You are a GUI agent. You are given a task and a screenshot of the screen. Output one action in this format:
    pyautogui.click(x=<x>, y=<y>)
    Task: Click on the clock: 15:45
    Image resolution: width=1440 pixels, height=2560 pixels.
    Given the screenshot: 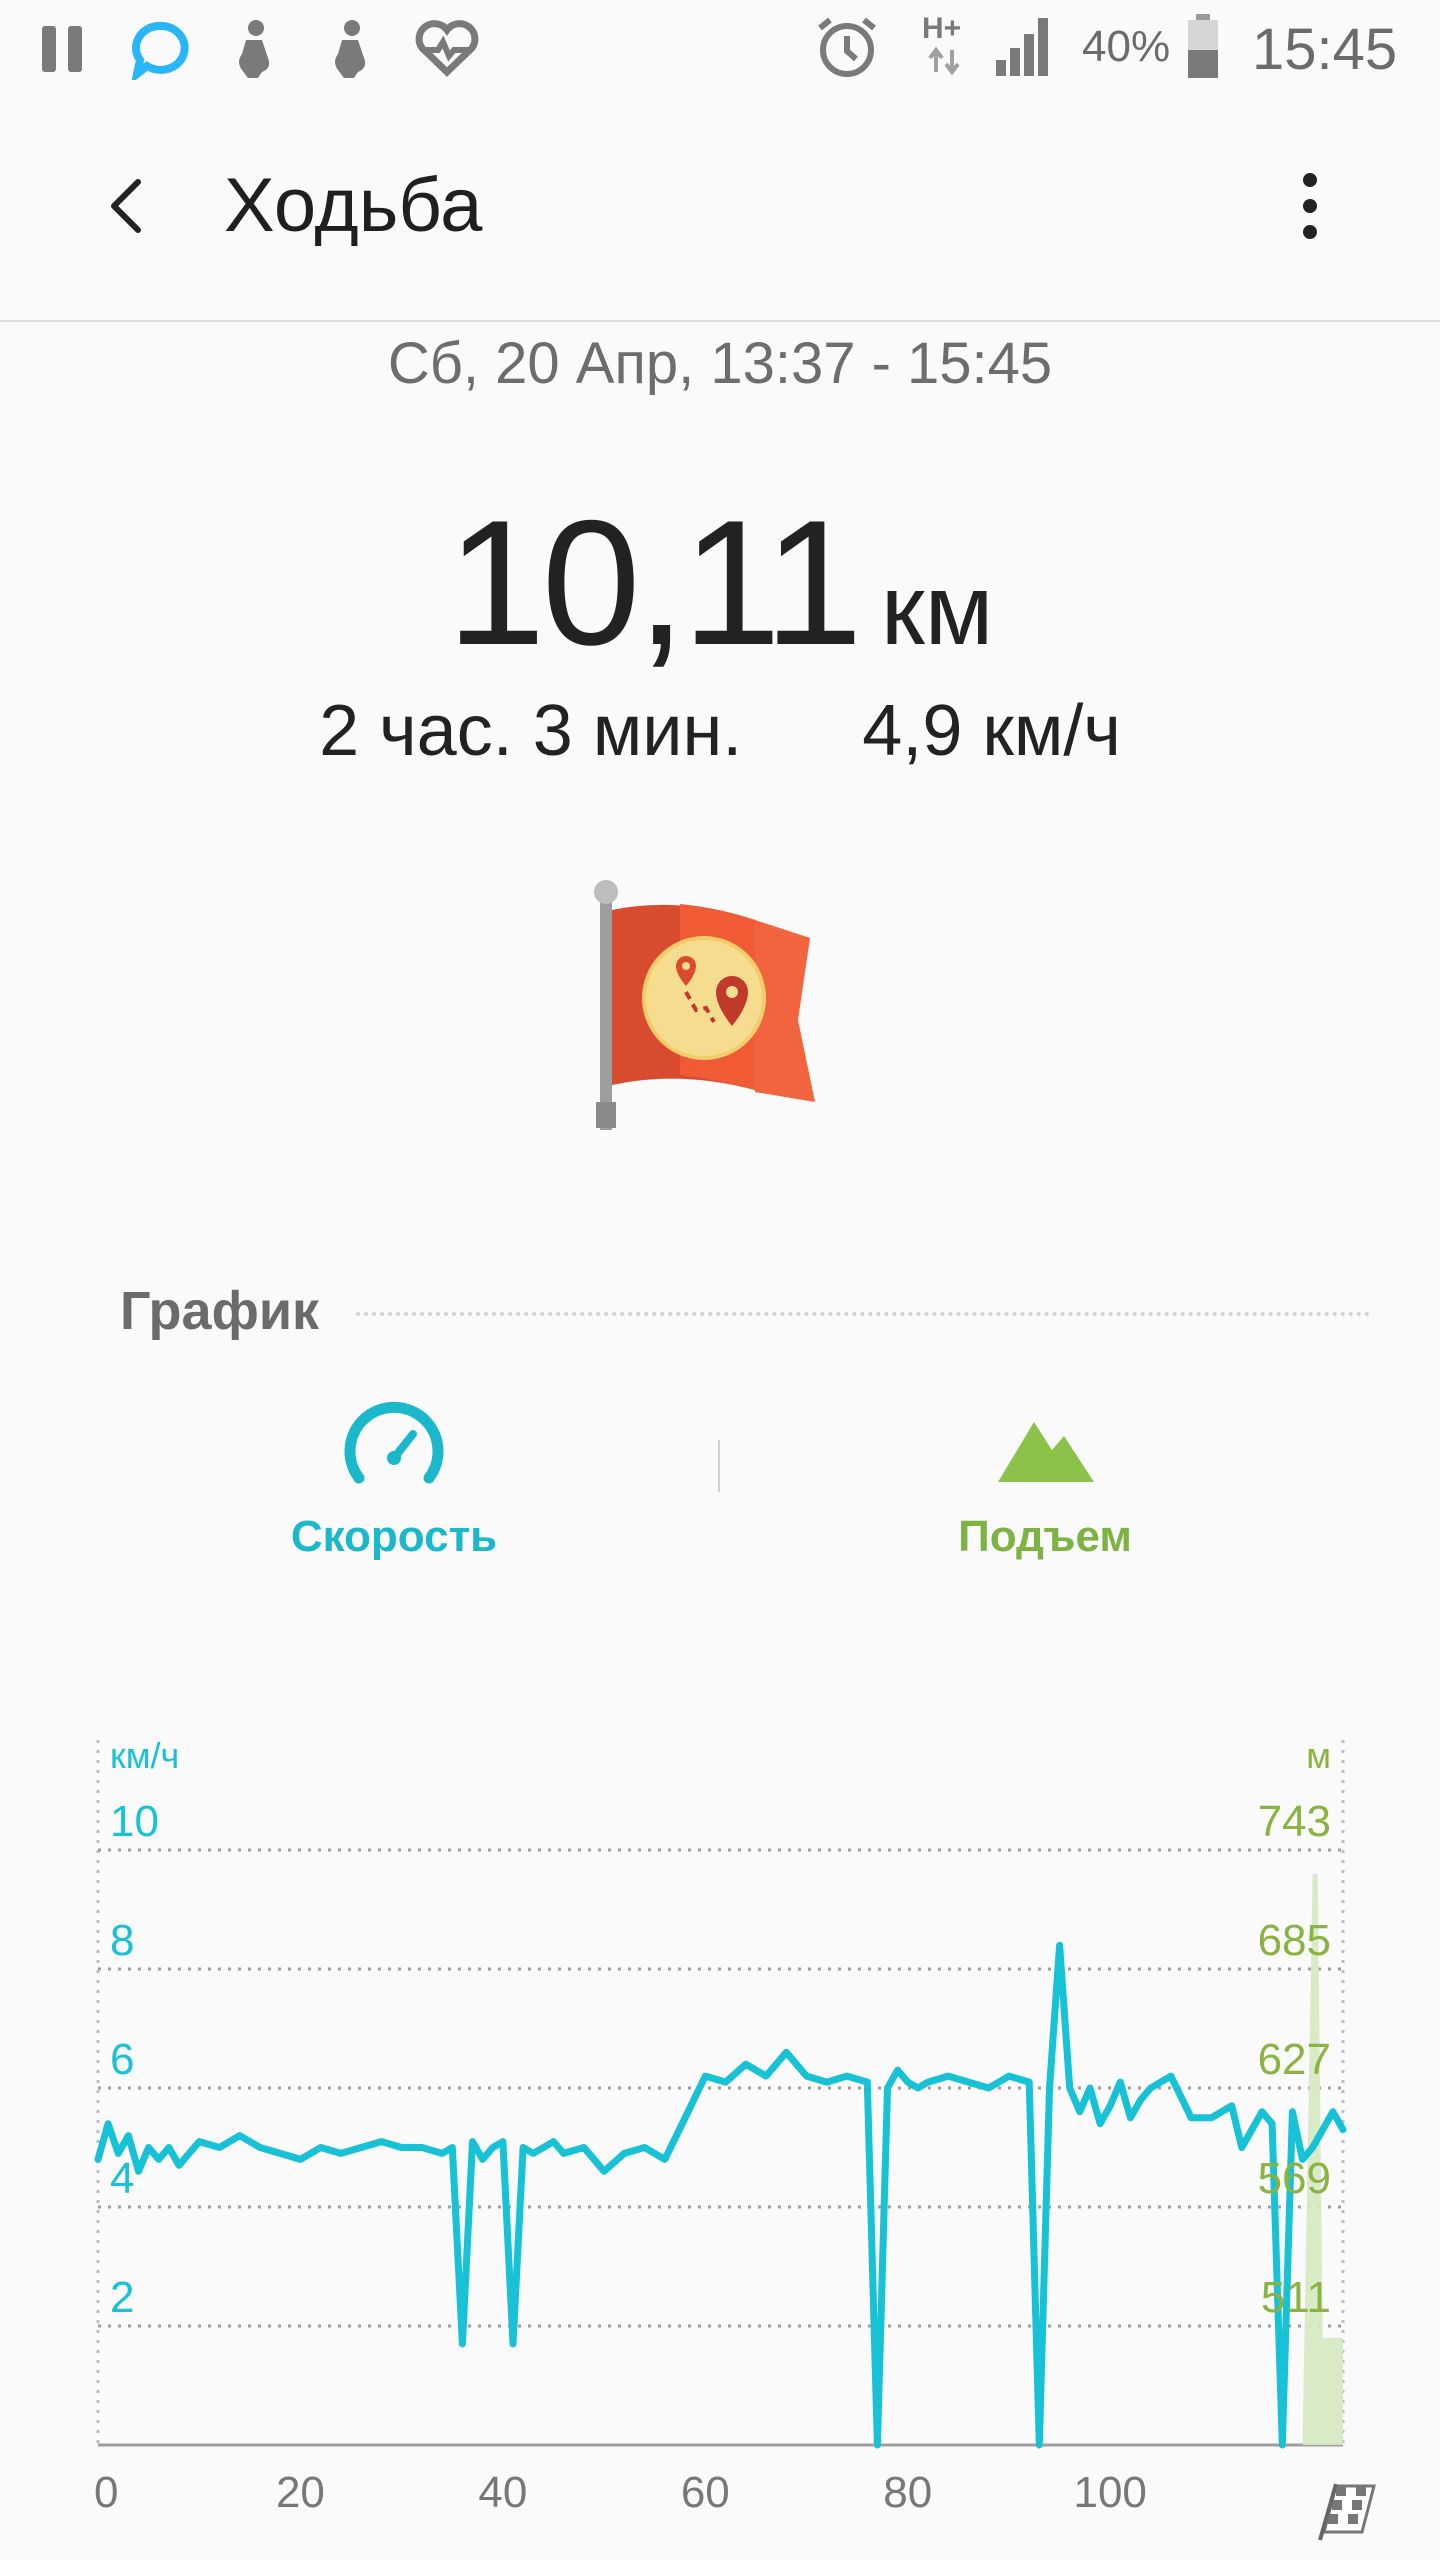 What is the action you would take?
    pyautogui.click(x=1325, y=49)
    